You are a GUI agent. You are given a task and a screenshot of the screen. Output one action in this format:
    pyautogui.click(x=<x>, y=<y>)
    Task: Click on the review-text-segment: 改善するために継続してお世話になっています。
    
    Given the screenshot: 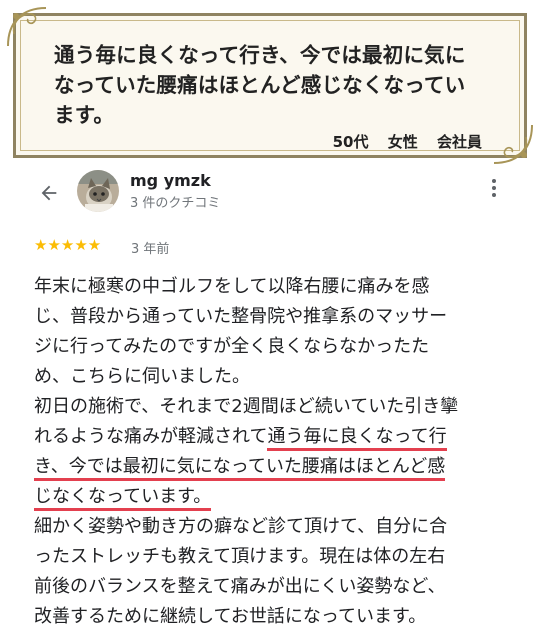 What is the action you would take?
    pyautogui.click(x=230, y=616)
    